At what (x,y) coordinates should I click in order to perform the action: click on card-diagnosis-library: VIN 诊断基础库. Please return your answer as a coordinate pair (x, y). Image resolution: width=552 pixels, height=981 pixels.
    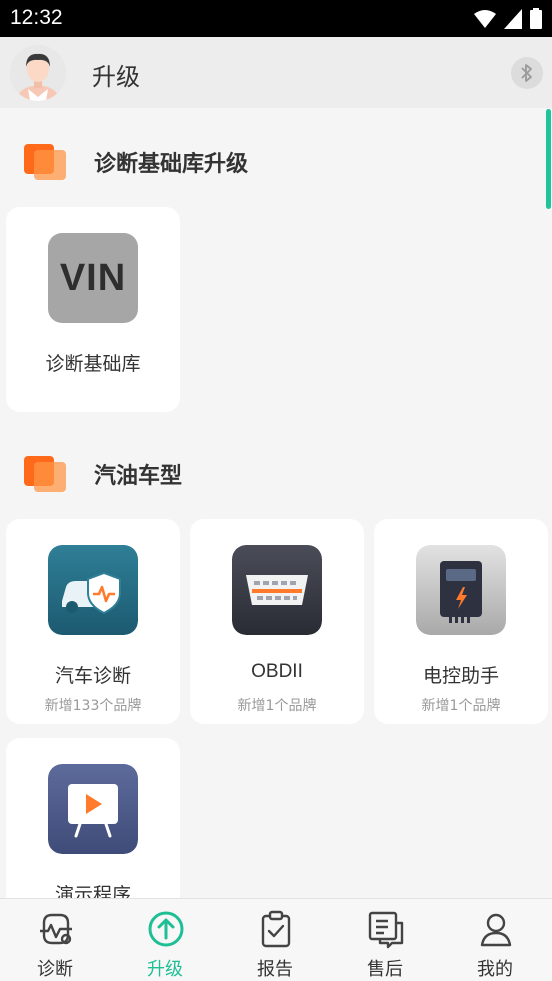
    Looking at the image, I should click on (93, 309).